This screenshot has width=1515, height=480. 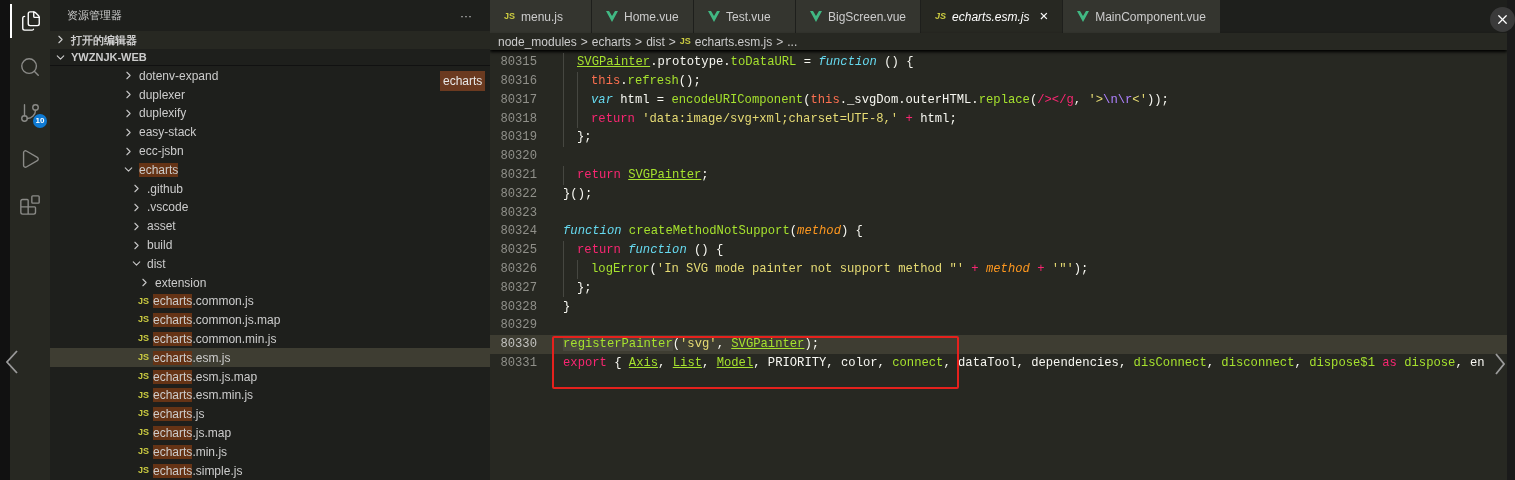 What do you see at coordinates (270, 358) in the screenshot?
I see `file-item: JS echarts.esm.js` at bounding box center [270, 358].